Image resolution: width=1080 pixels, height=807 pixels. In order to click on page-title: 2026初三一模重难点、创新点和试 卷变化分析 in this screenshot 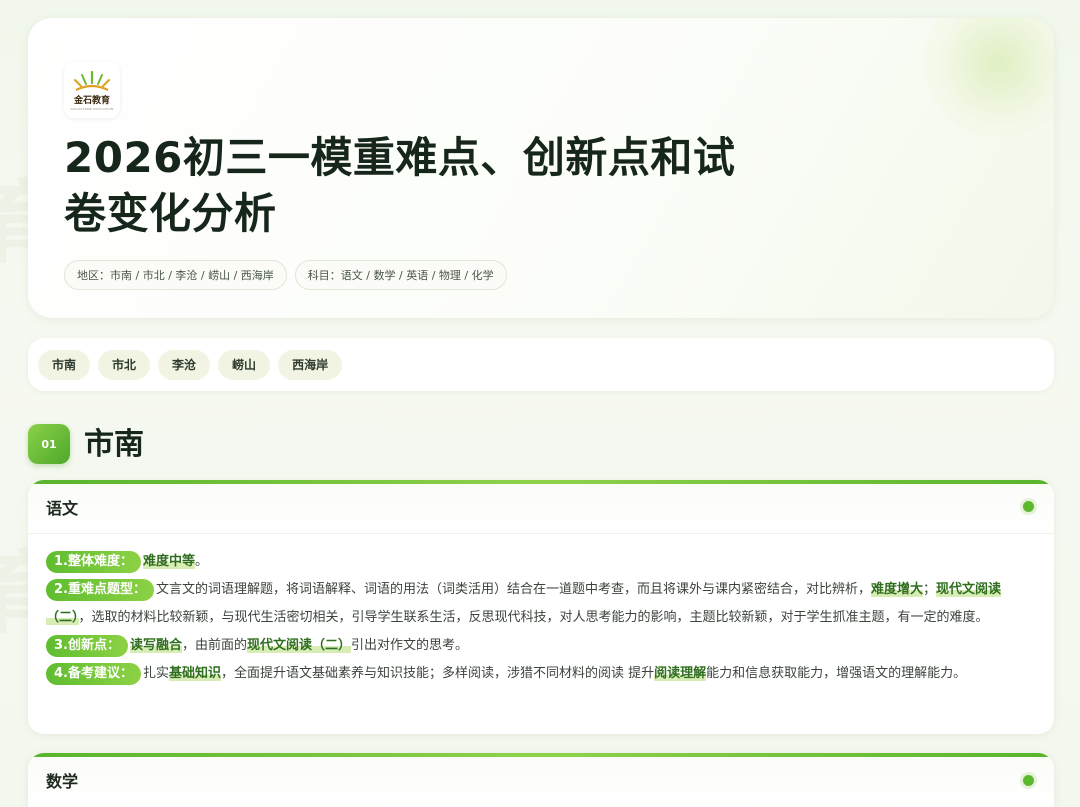, I will do `click(424, 186)`.